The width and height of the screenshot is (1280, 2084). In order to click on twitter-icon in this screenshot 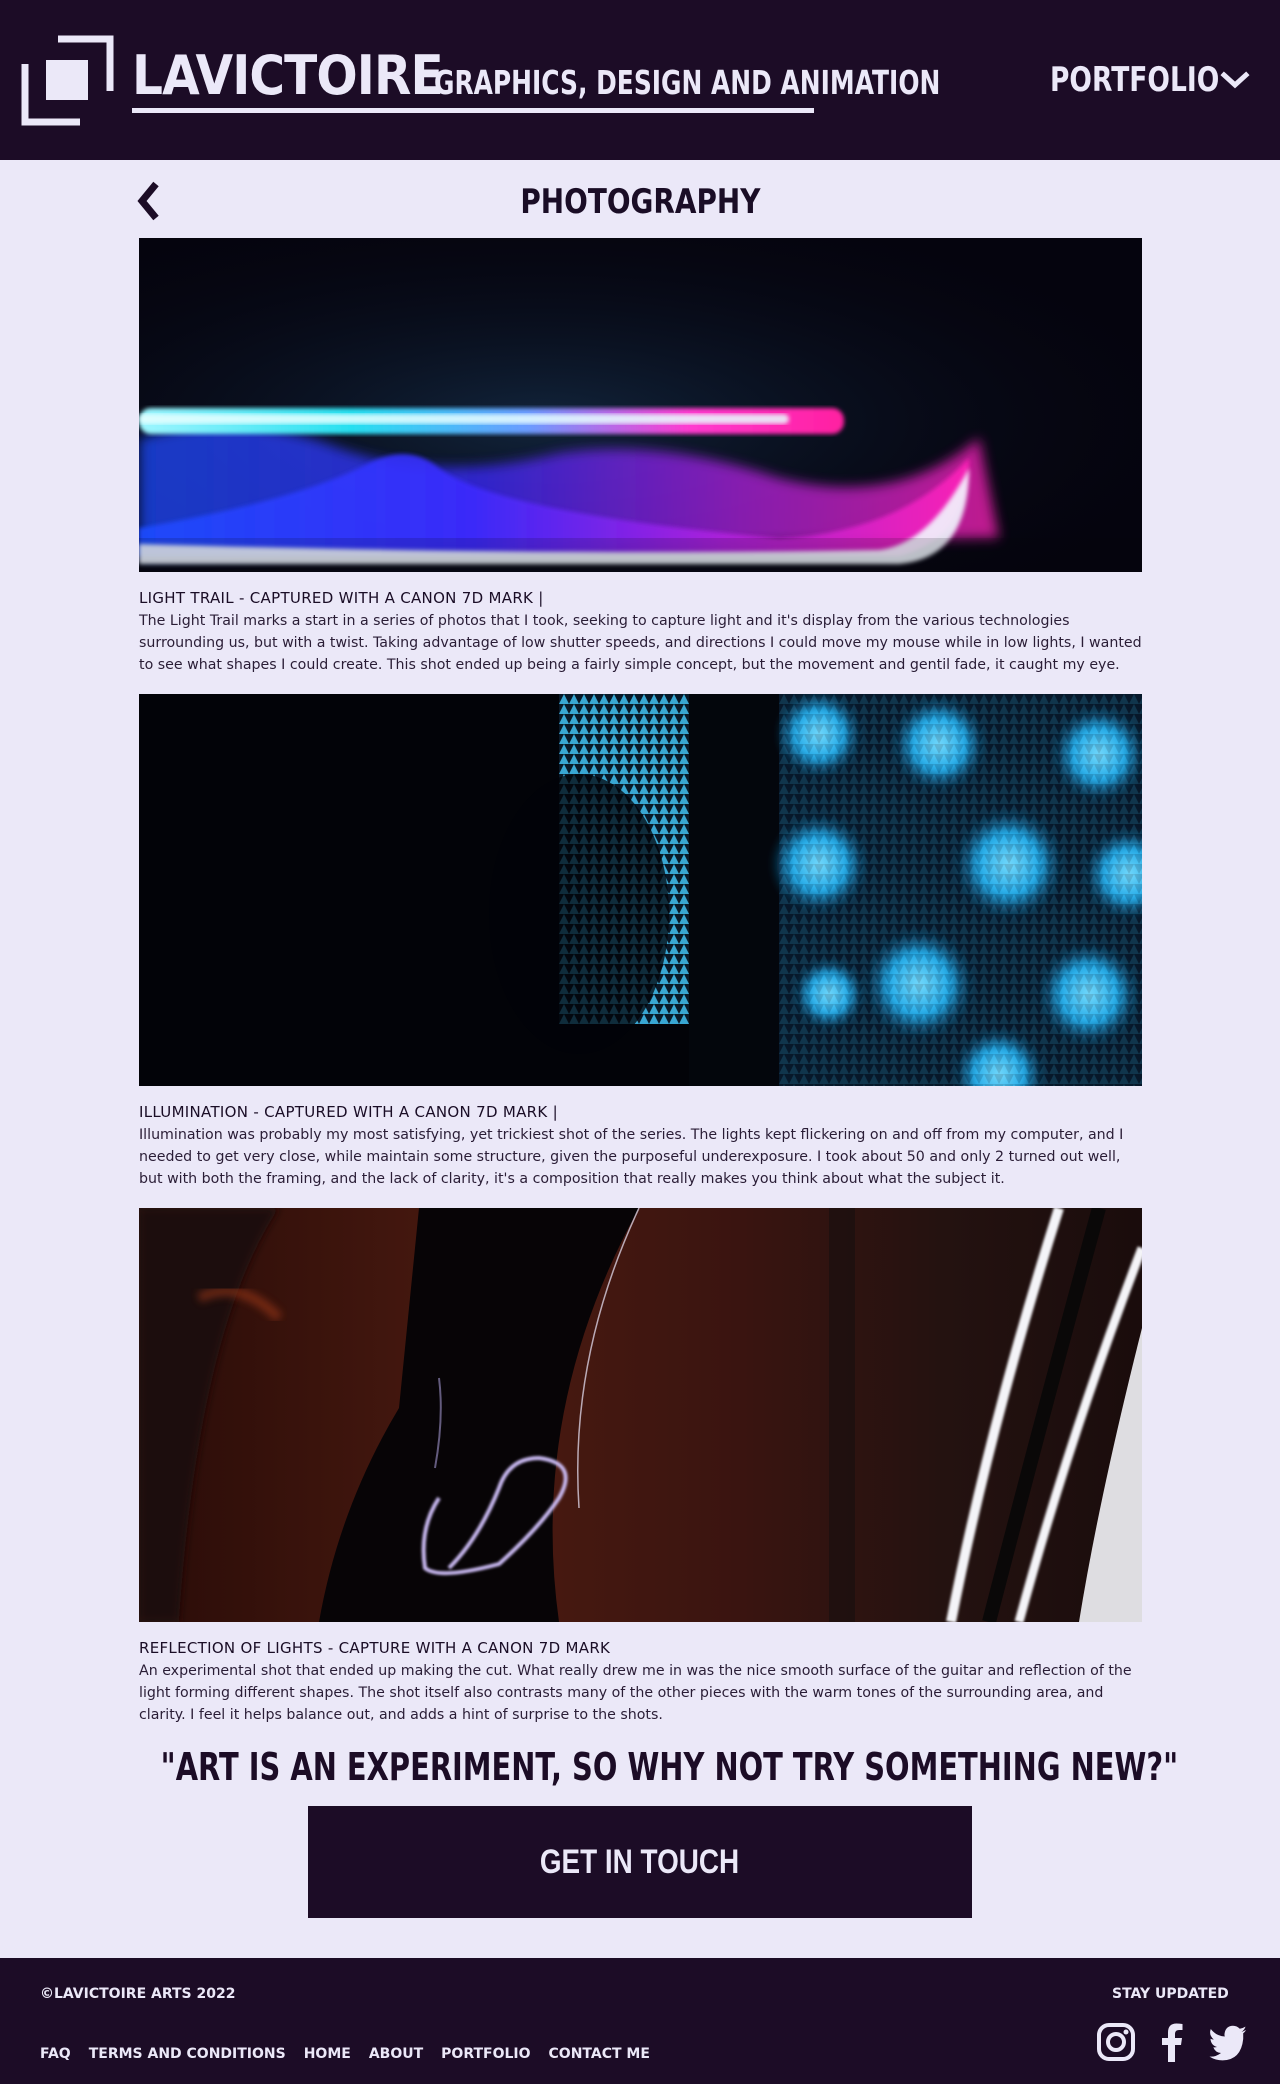, I will do `click(1228, 2042)`.